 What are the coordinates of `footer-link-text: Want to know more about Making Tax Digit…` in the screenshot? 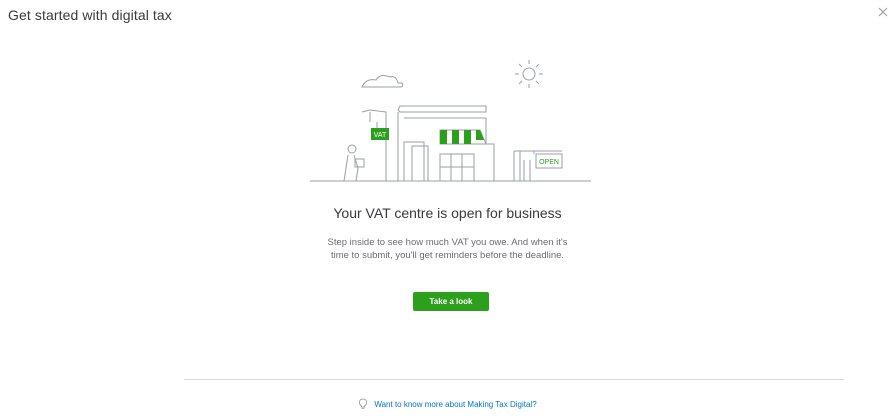 It's located at (455, 404).